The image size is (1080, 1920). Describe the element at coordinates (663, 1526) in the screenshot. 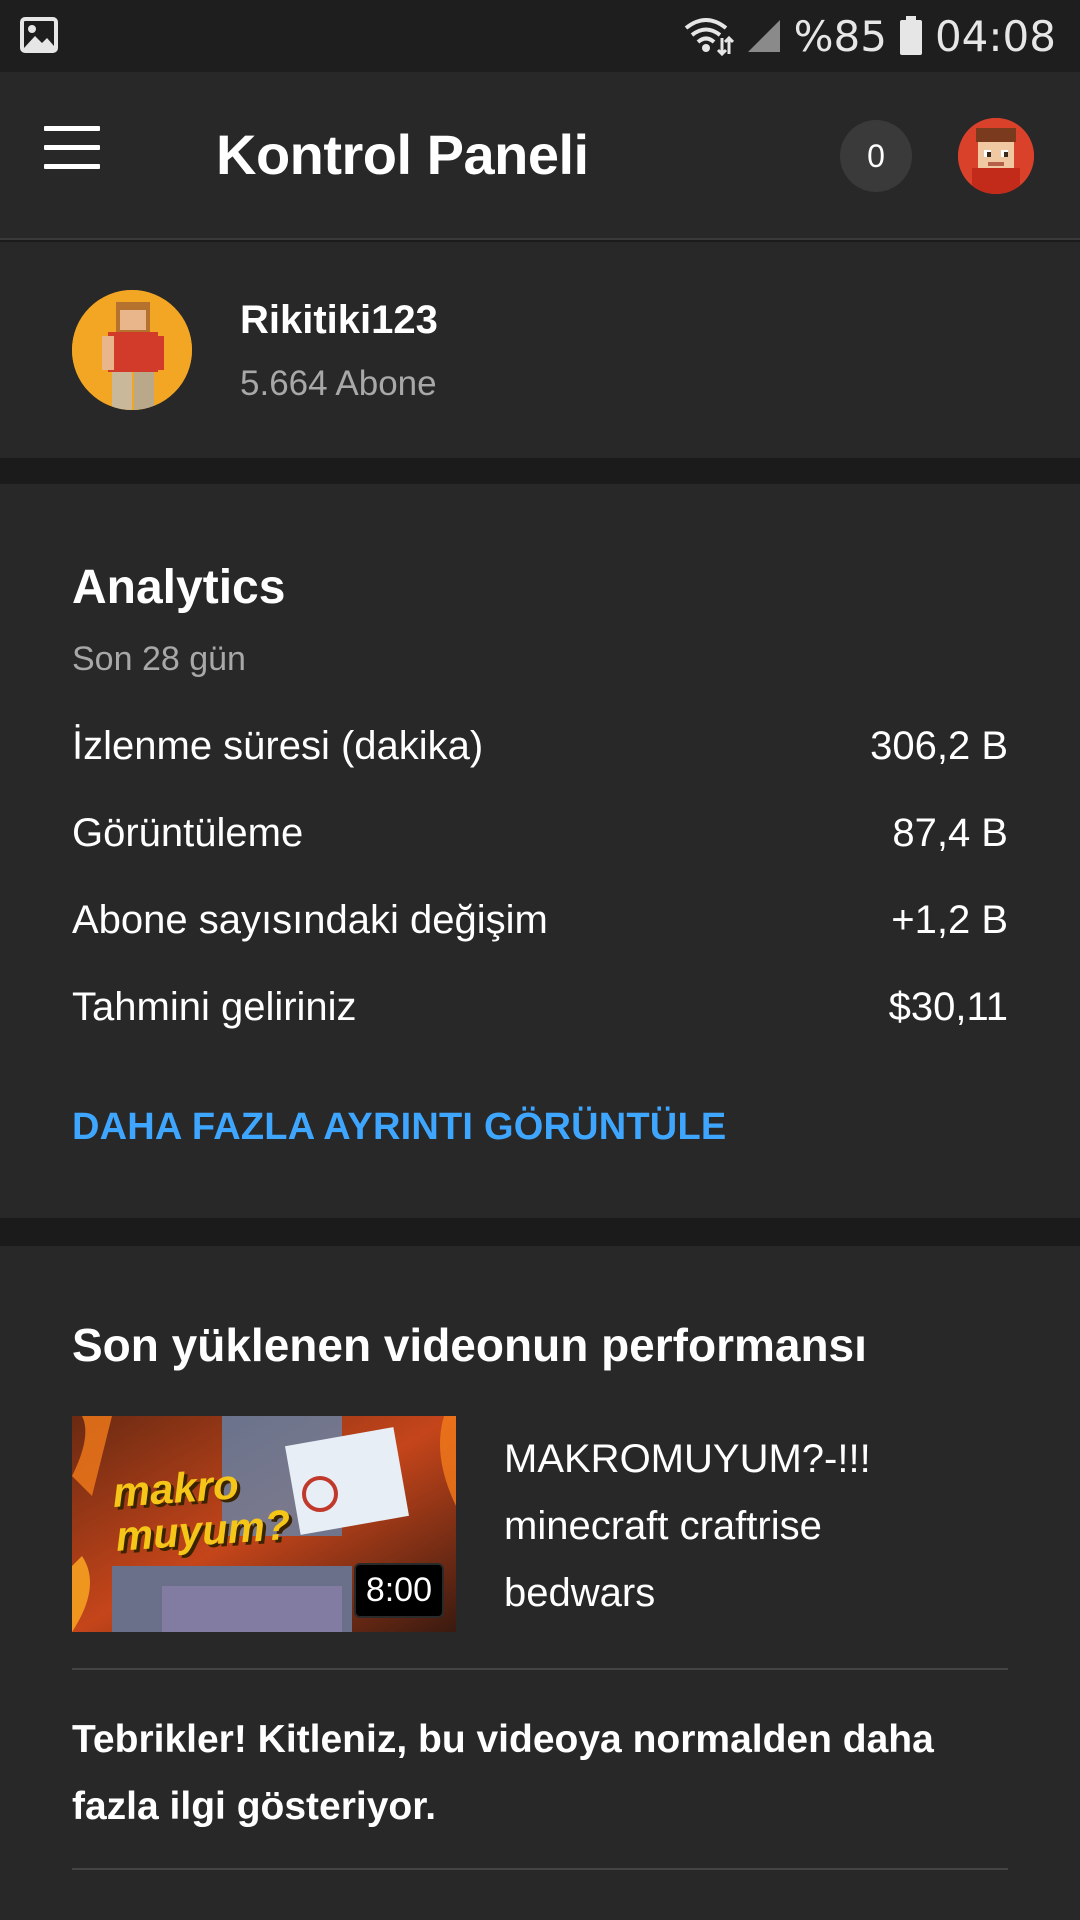

I see `video-title-line: minecraft craftrise` at that location.